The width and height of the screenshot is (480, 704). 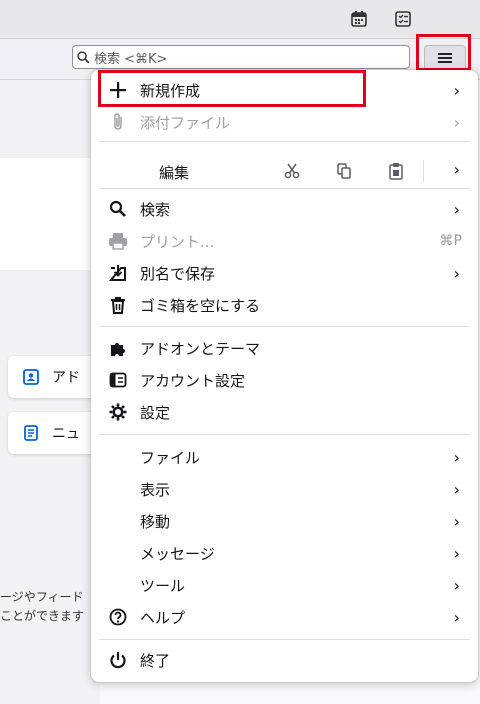 I want to click on hamburger-icon, so click(x=445, y=58).